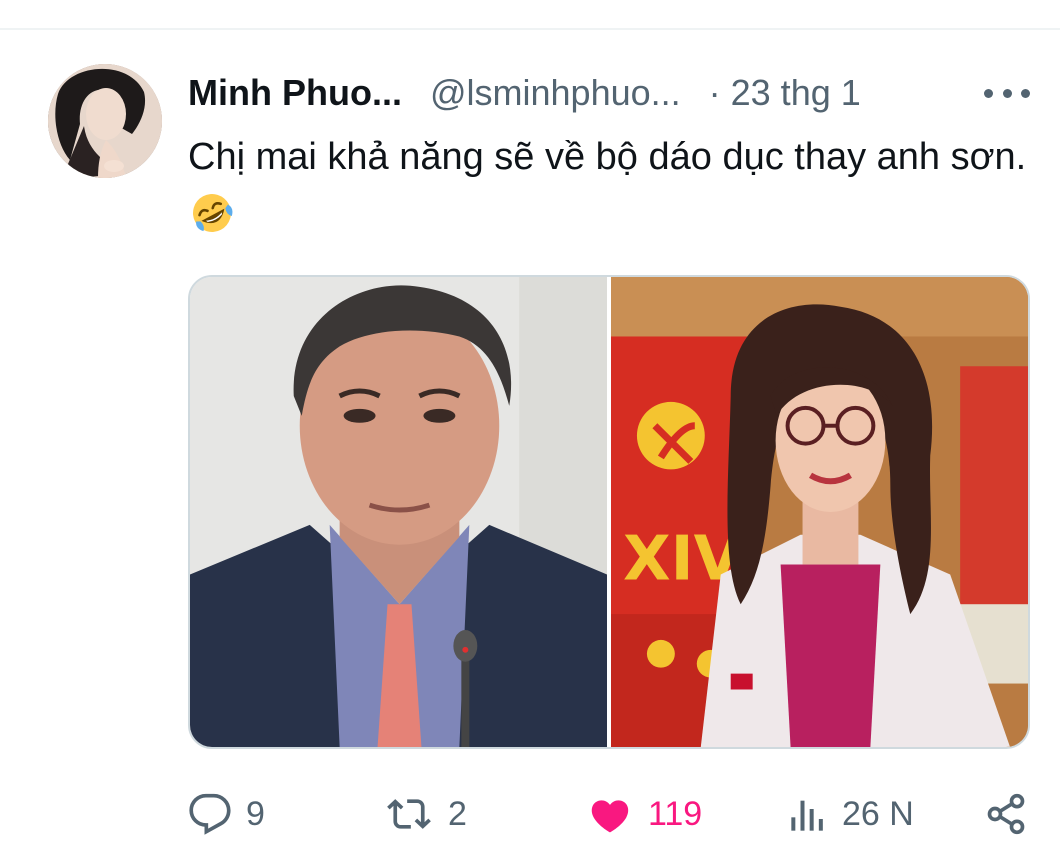 This screenshot has height=851, width=1060. I want to click on tweet-header: Minh Phuo... @lsminhphuo... · 23 thg 1, so click(609, 93).